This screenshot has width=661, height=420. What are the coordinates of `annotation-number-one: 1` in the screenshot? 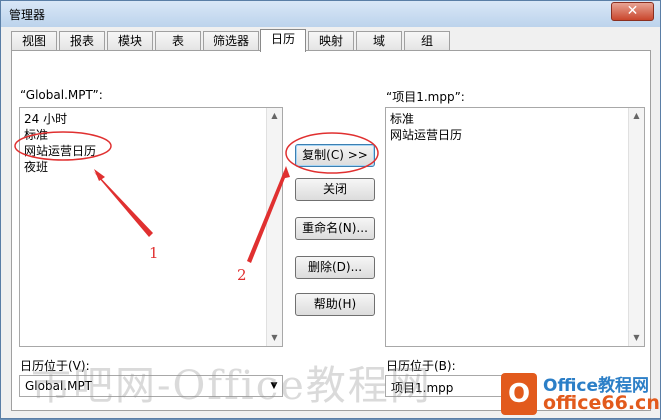 It's located at (154, 253).